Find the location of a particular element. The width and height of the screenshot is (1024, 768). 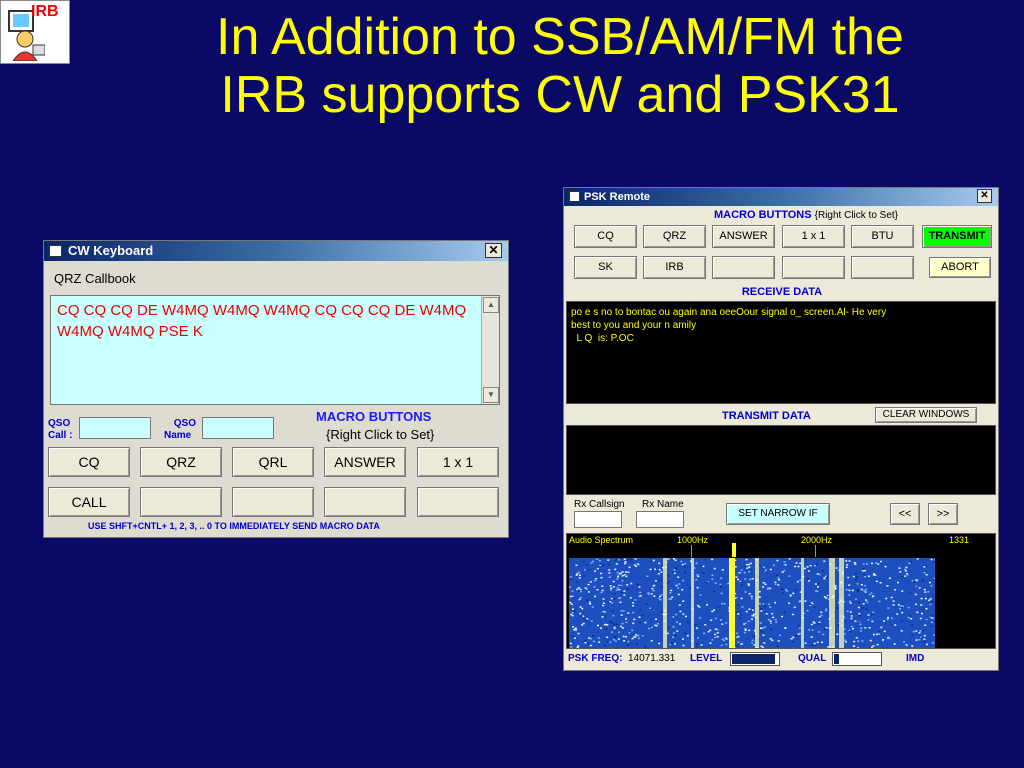

cursor-marker is located at coordinates (732, 603).